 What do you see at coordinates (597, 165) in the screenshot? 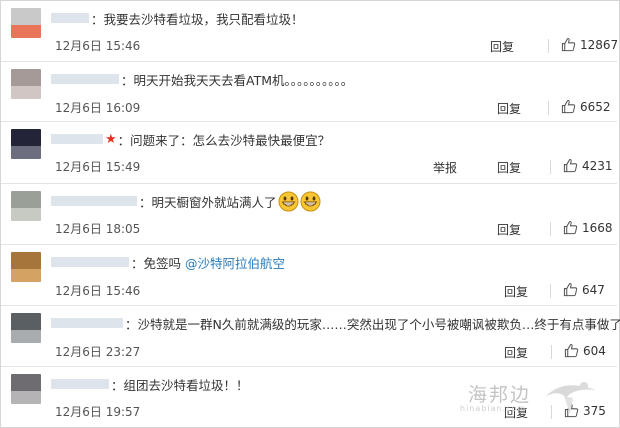
I see `like-count: 4231` at bounding box center [597, 165].